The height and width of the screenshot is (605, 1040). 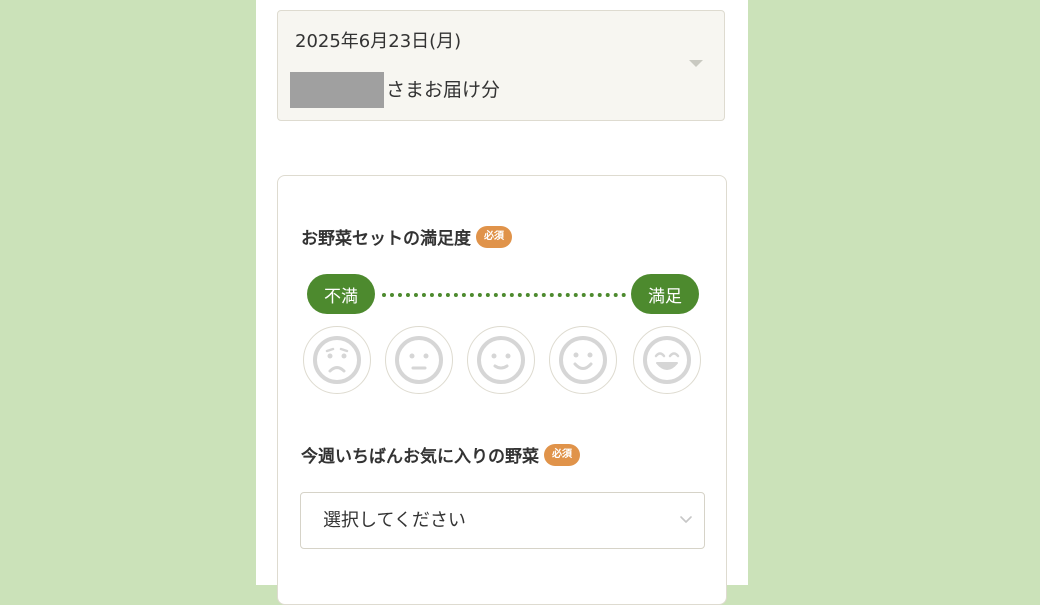 I want to click on smile-face-icon, so click(x=583, y=360).